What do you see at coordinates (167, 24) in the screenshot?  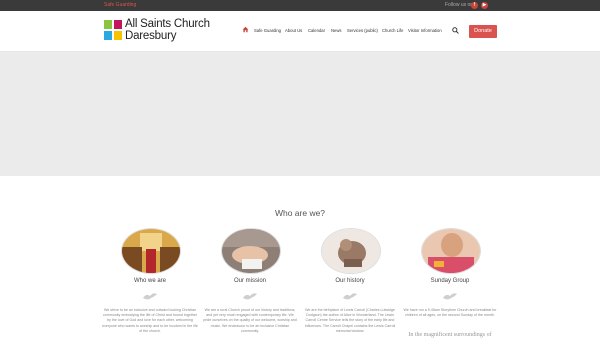 I see `logo-line-1: All Saints Church` at bounding box center [167, 24].